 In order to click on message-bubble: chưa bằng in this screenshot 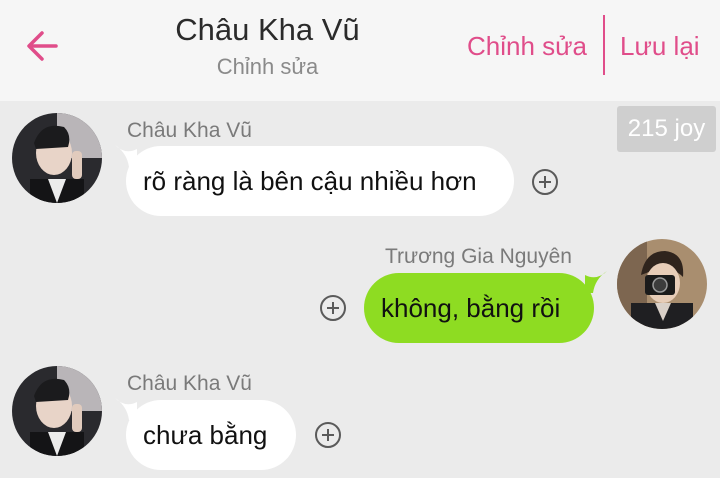, I will do `click(211, 435)`.